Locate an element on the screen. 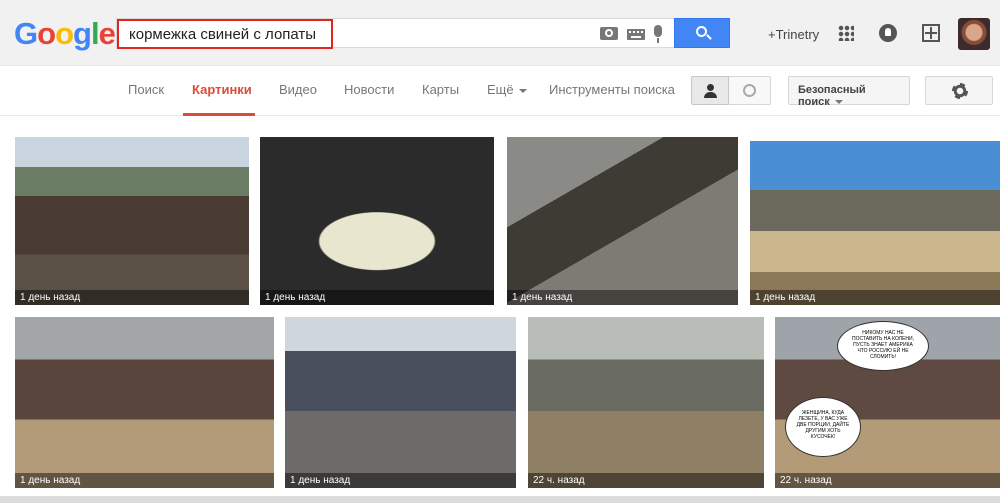 The image size is (1000, 503). tab-more: Ещё is located at coordinates (507, 89).